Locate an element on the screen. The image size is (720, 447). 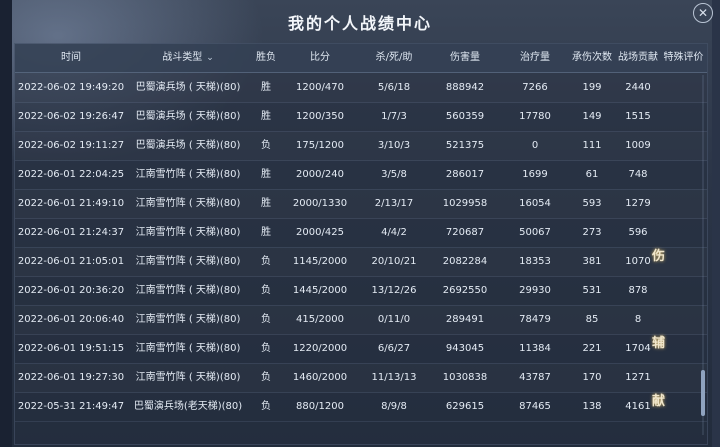
close-icon: ✕ is located at coordinates (703, 13).